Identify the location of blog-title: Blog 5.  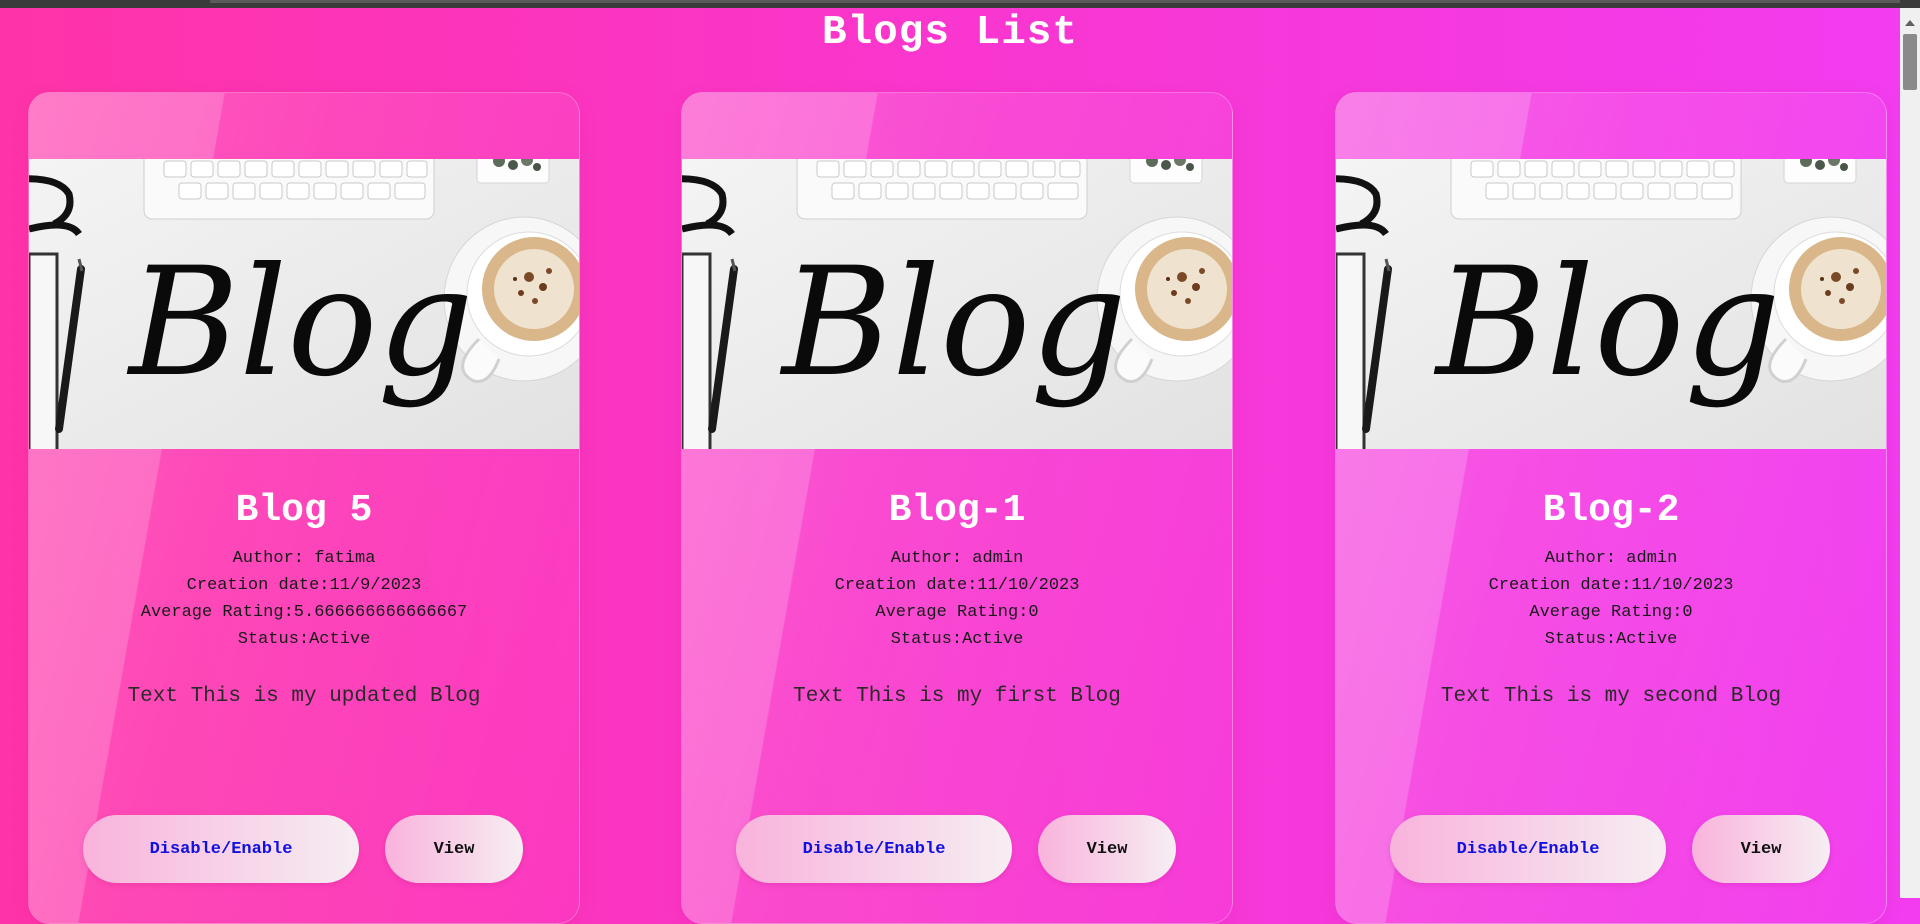
(304, 510).